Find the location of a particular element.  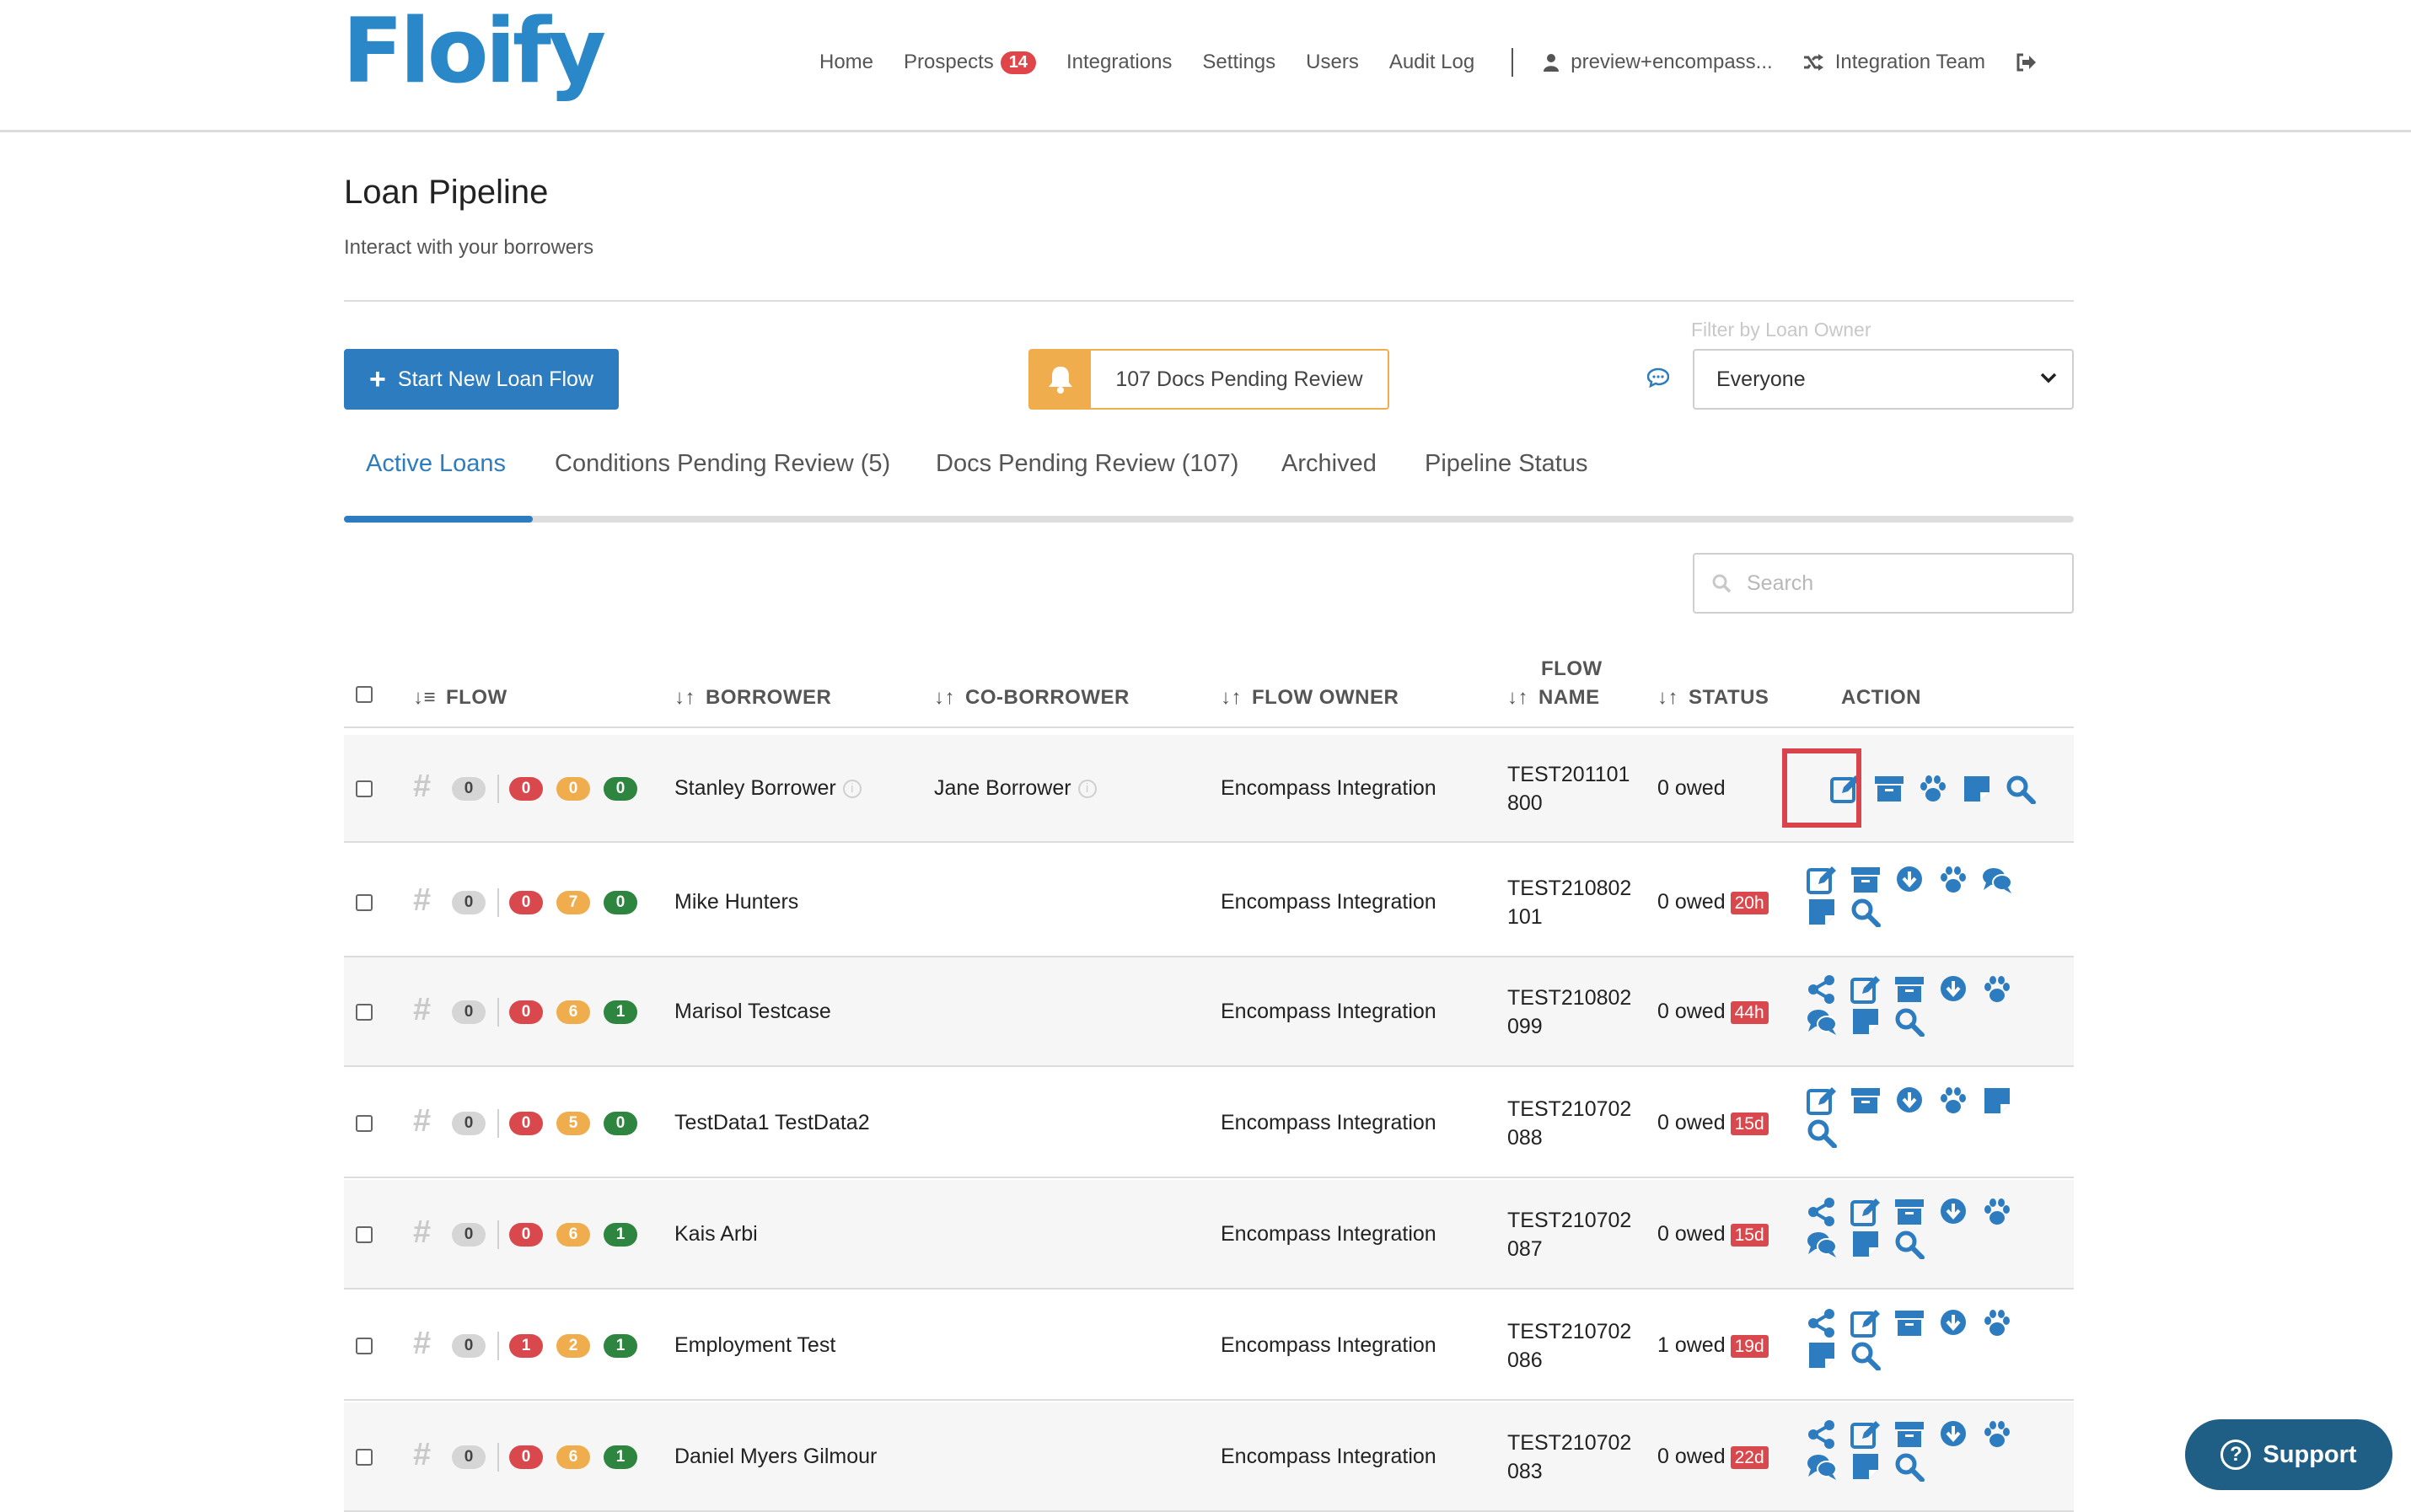

nav-users: Users is located at coordinates (1333, 63).